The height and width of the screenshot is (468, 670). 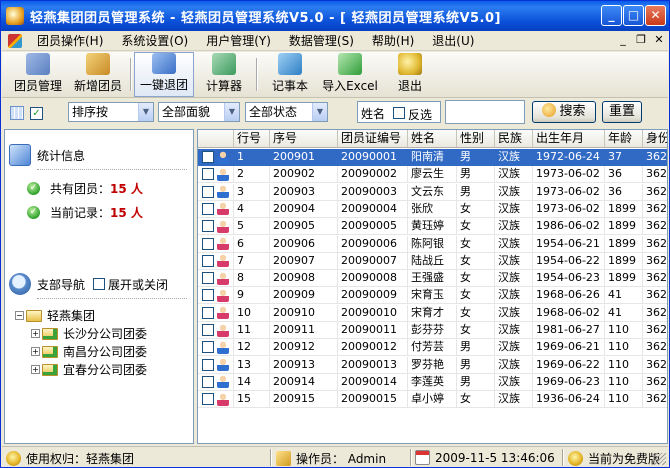 What do you see at coordinates (655, 138) in the screenshot?
I see `column-header-id: 身份` at bounding box center [655, 138].